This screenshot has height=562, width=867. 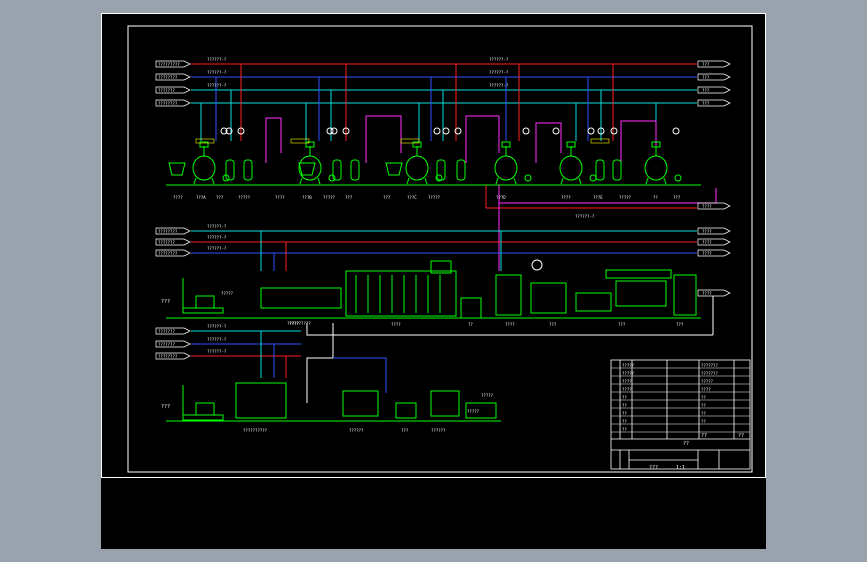 I want to click on cartoning-machine, so click(x=685, y=295).